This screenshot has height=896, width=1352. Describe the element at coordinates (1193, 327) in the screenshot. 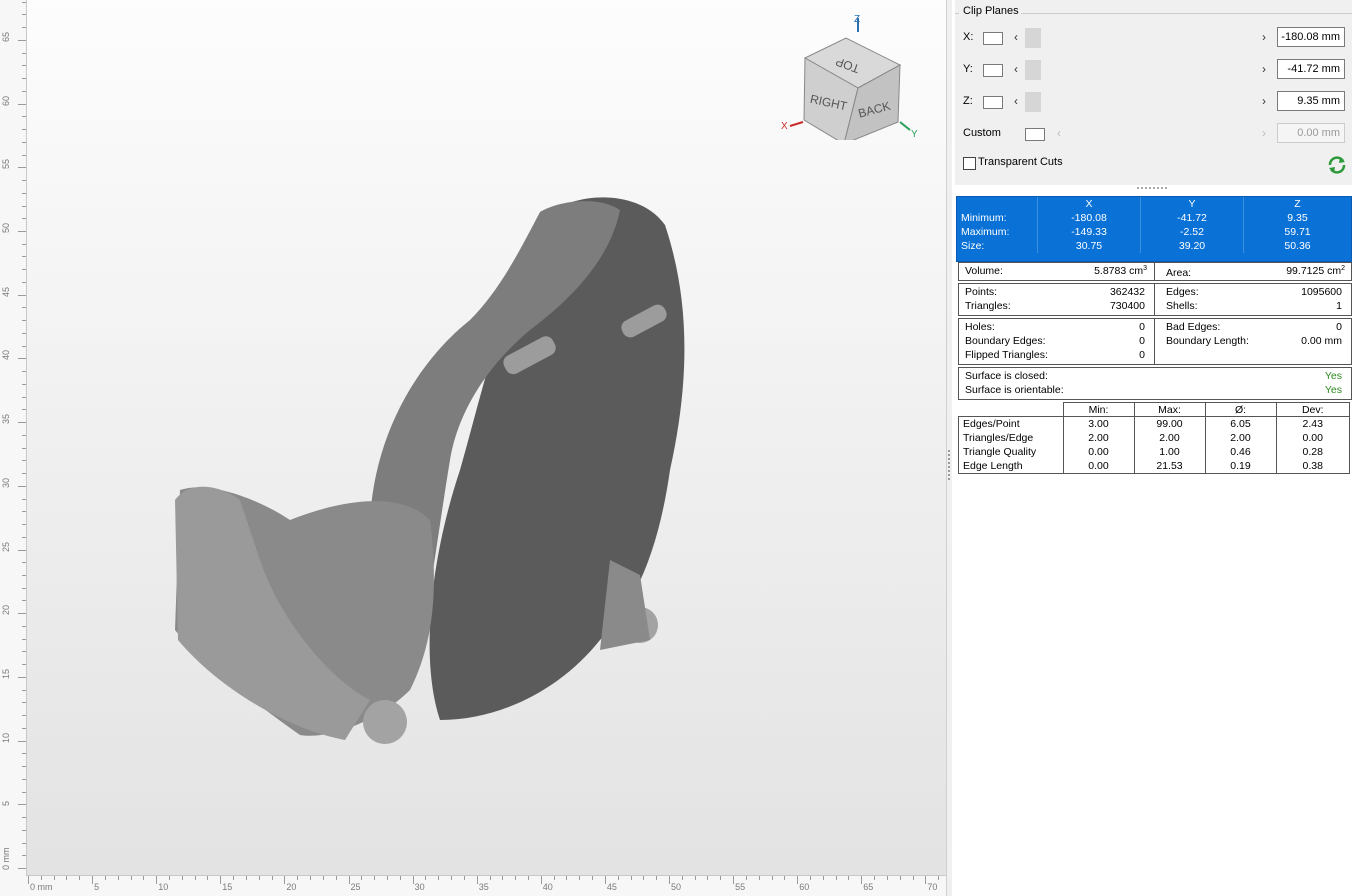

I see `bad-edges-label: Bad Edges:` at that location.